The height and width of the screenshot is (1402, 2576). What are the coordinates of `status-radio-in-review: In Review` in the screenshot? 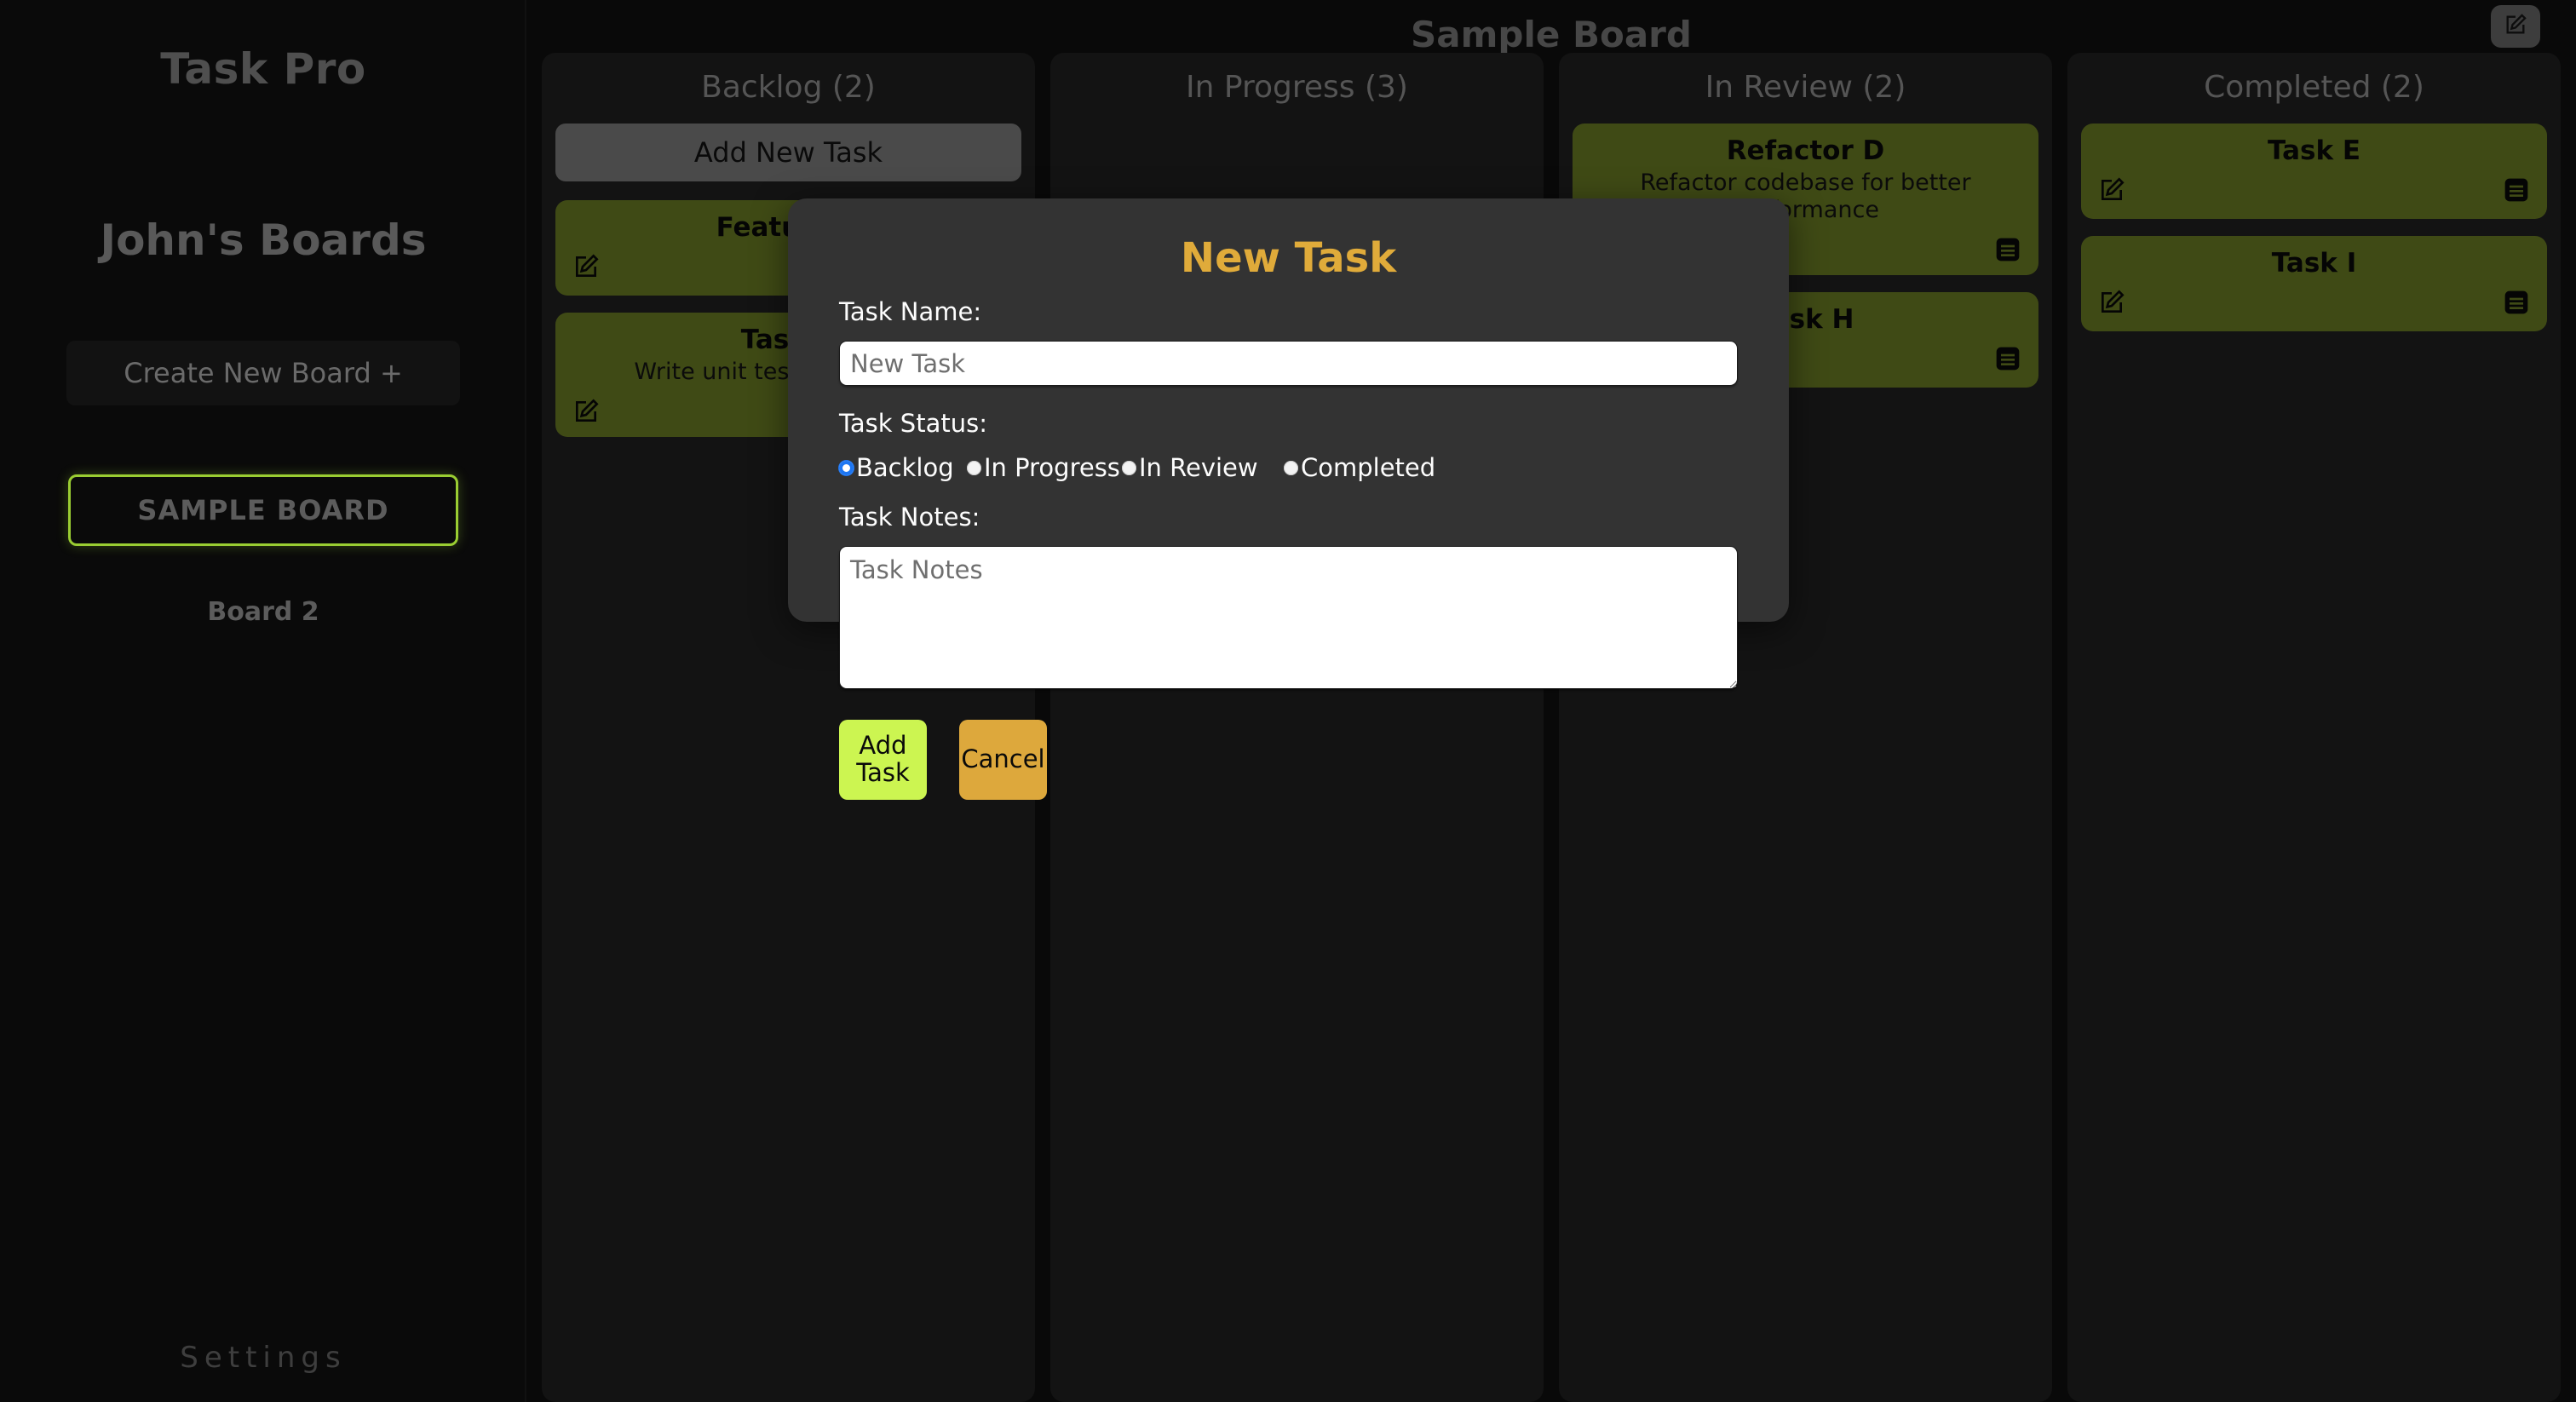 It's located at (1203, 467).